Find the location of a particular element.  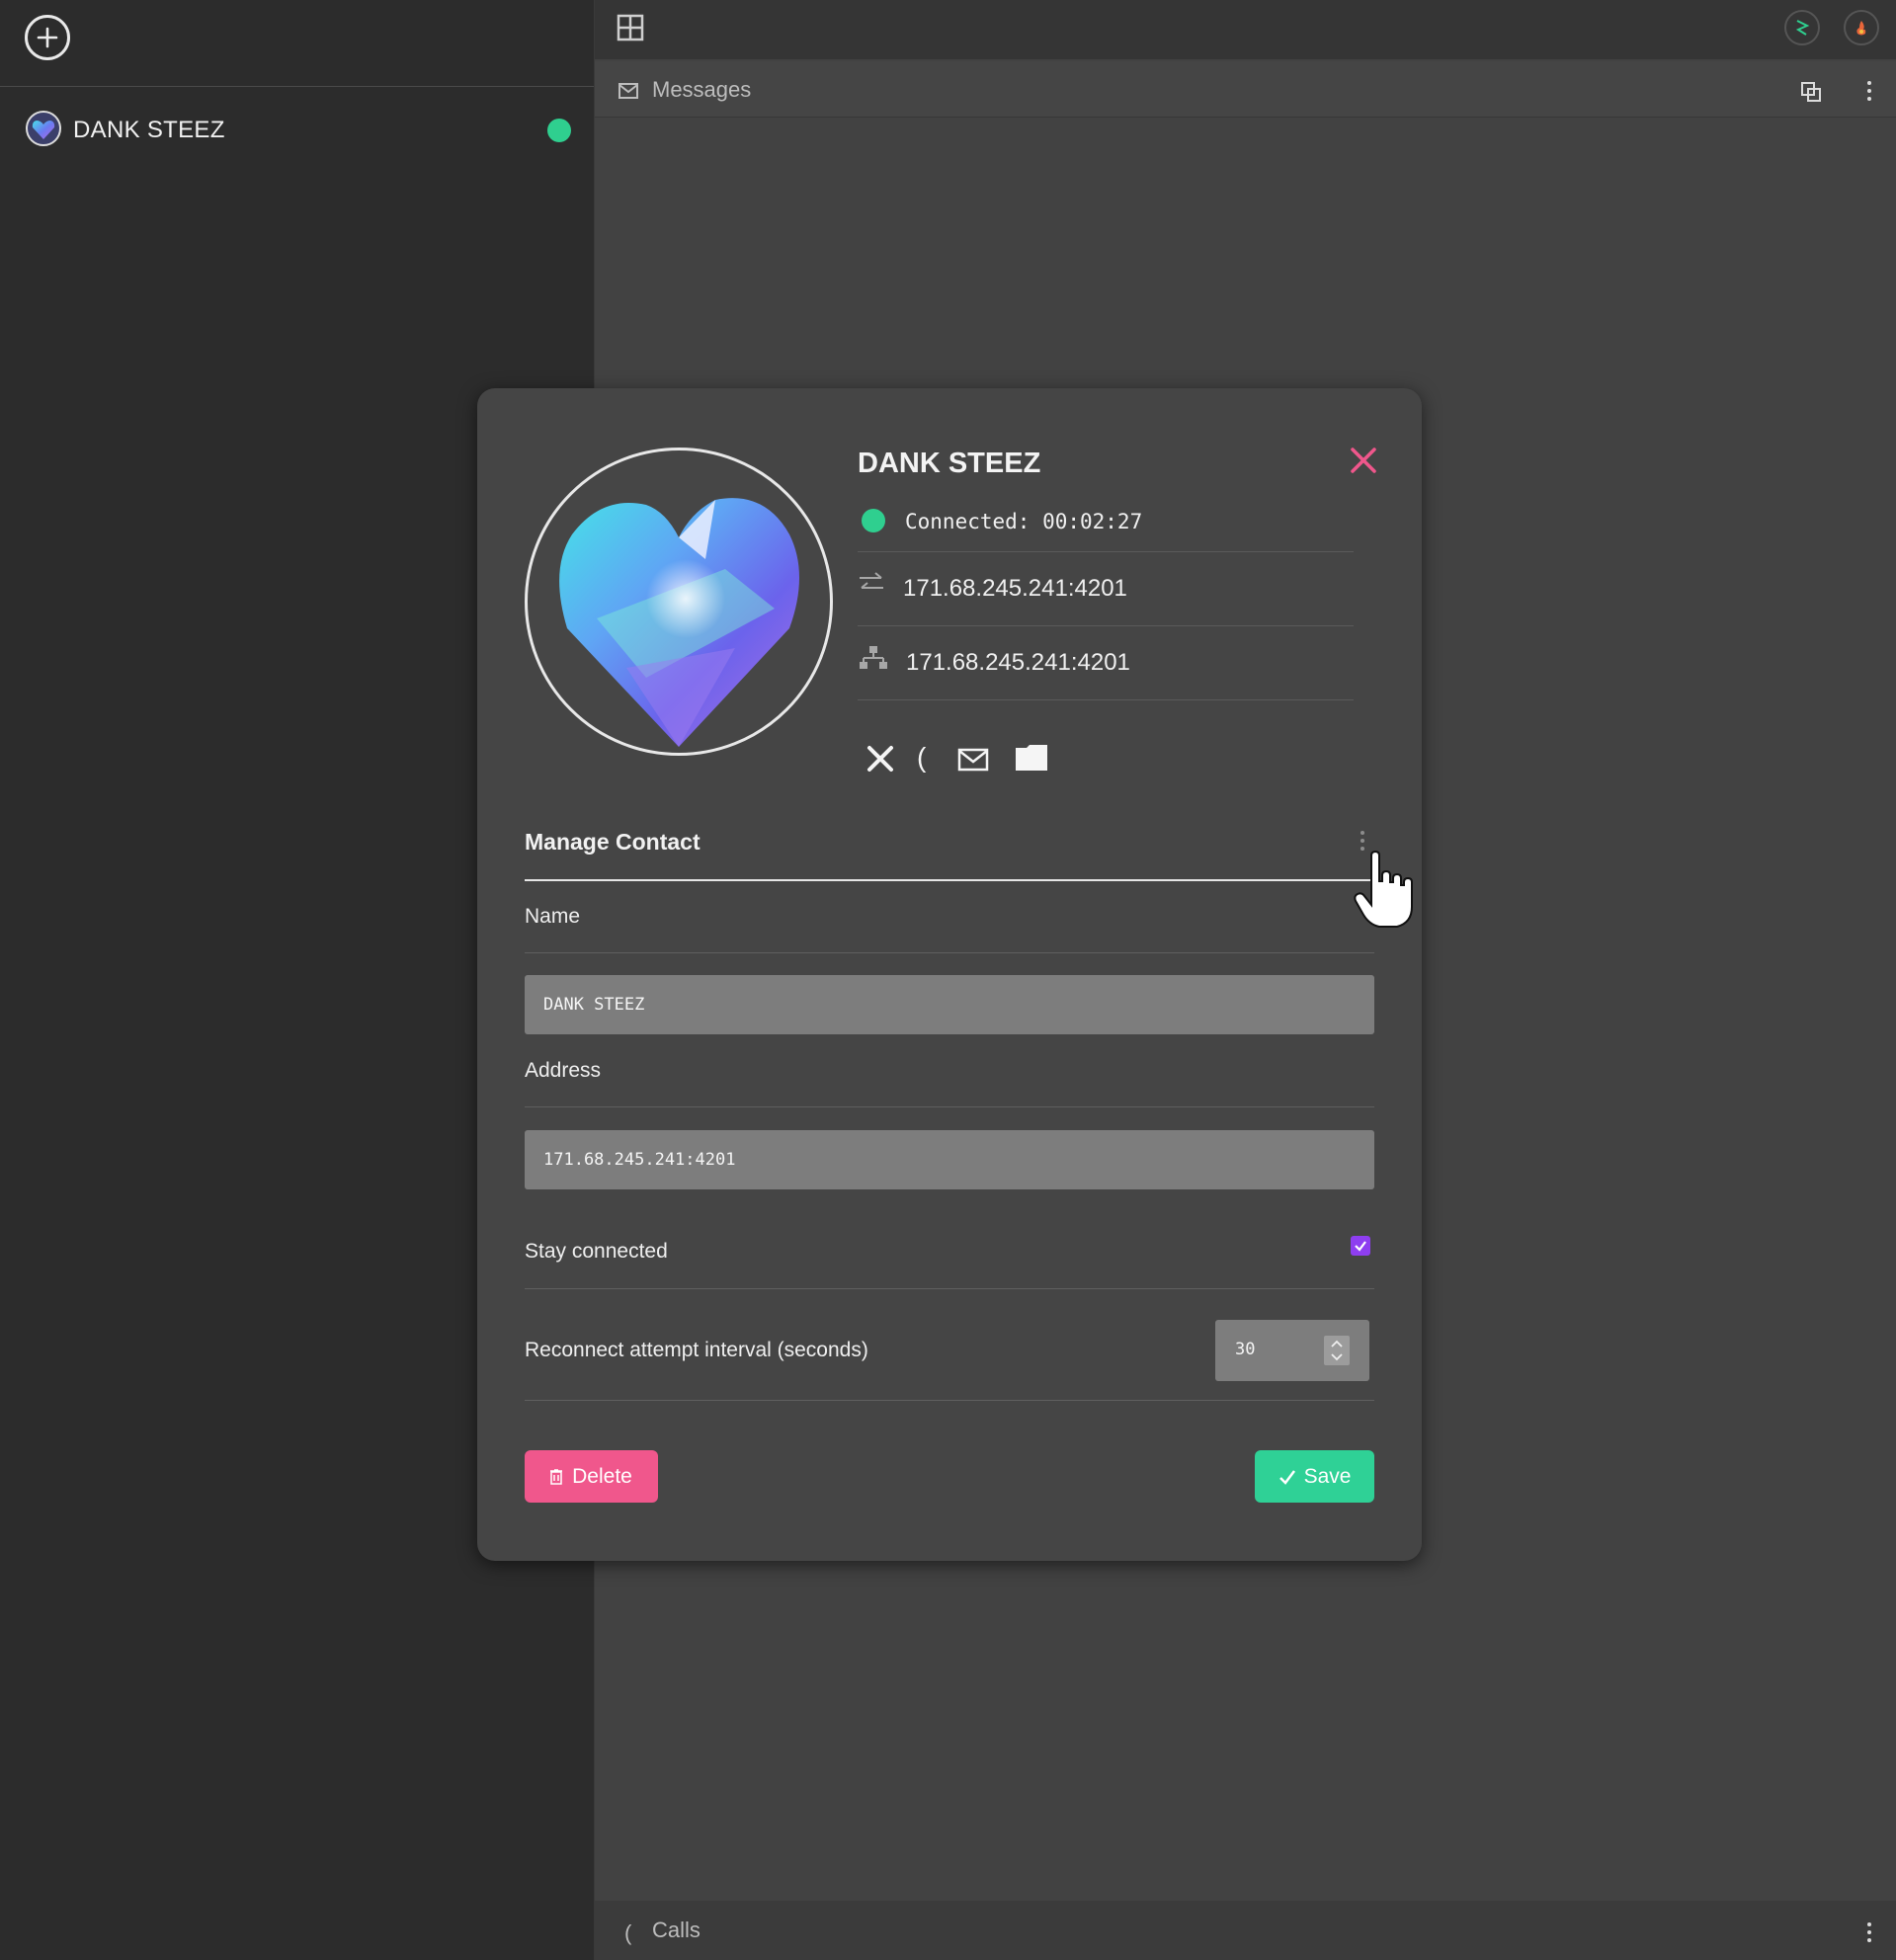

remote-address-text: 171.68.245.241:4201 is located at coordinates (1015, 588).